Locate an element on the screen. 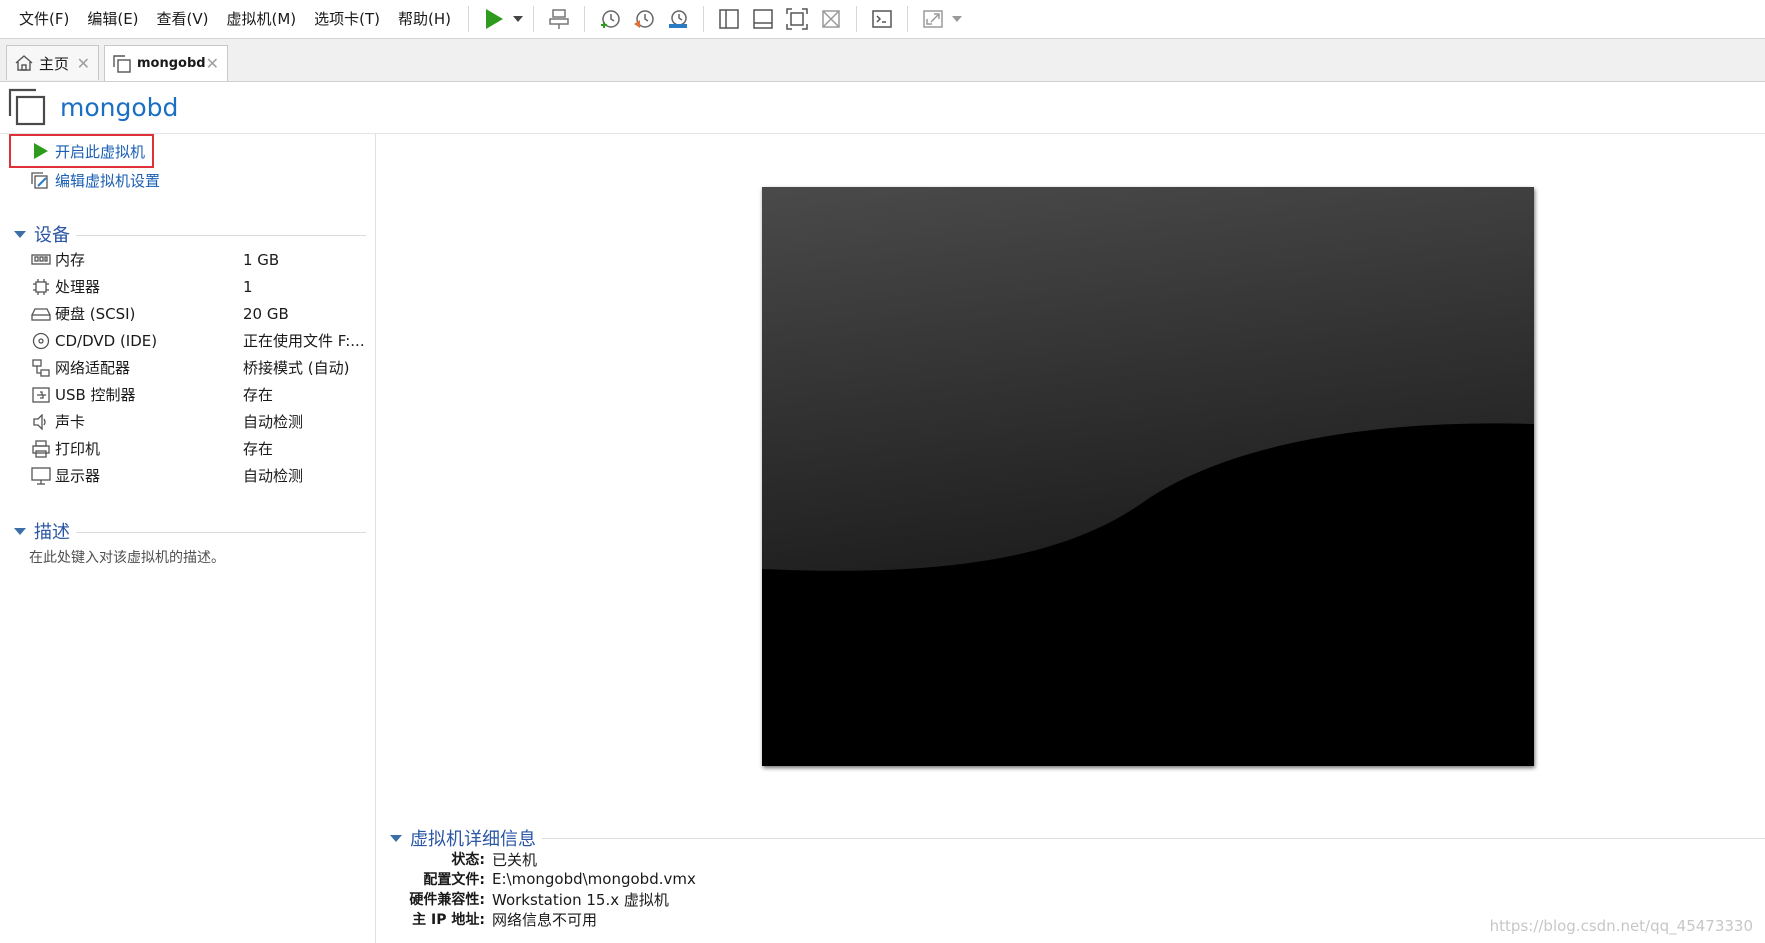 This screenshot has width=1765, height=943. menu-tabs: 选项卡(T) is located at coordinates (347, 19).